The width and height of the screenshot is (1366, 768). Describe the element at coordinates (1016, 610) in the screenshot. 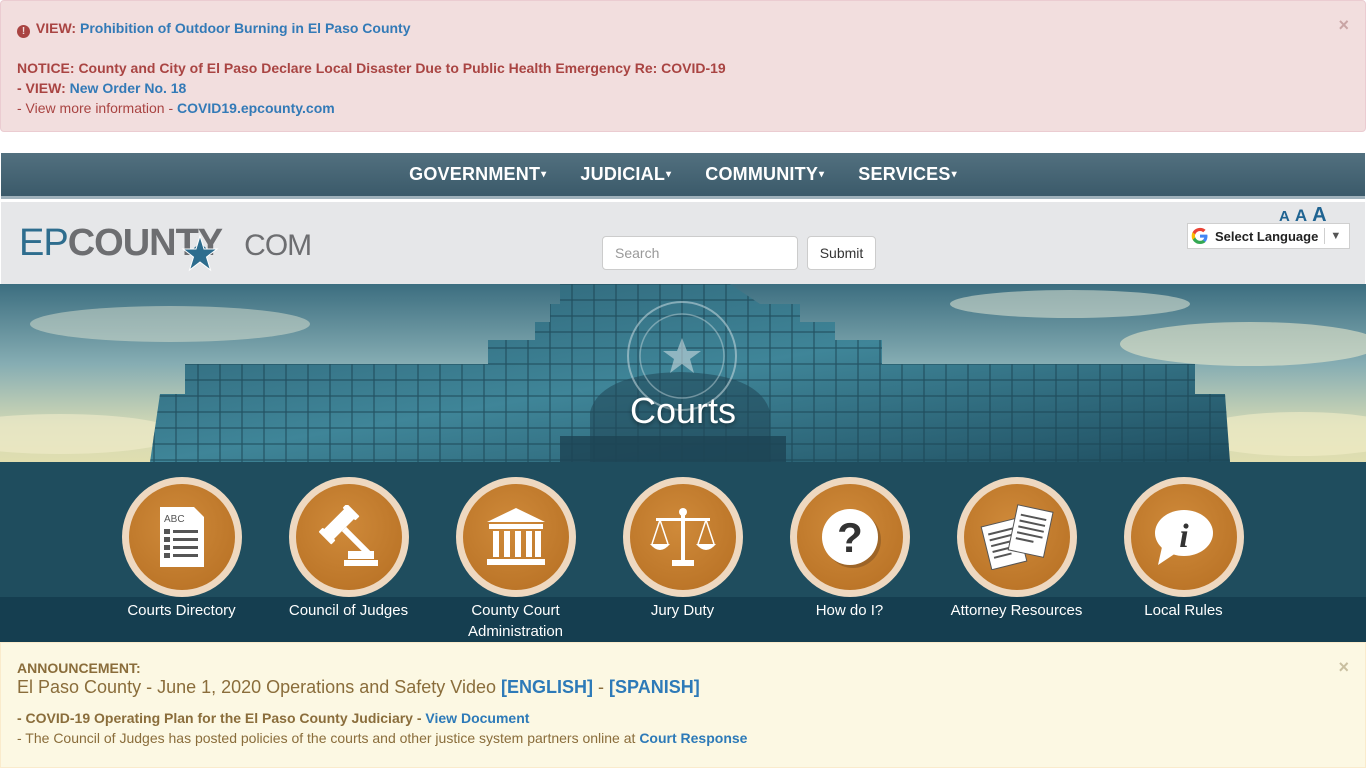

I see `tile-label: Attorney Resources` at that location.